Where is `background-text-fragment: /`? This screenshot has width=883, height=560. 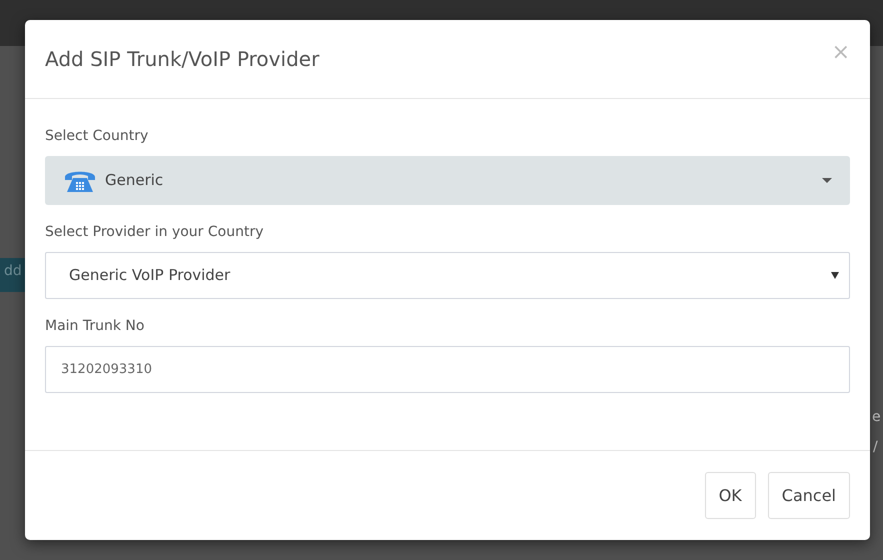
background-text-fragment: / is located at coordinates (875, 447).